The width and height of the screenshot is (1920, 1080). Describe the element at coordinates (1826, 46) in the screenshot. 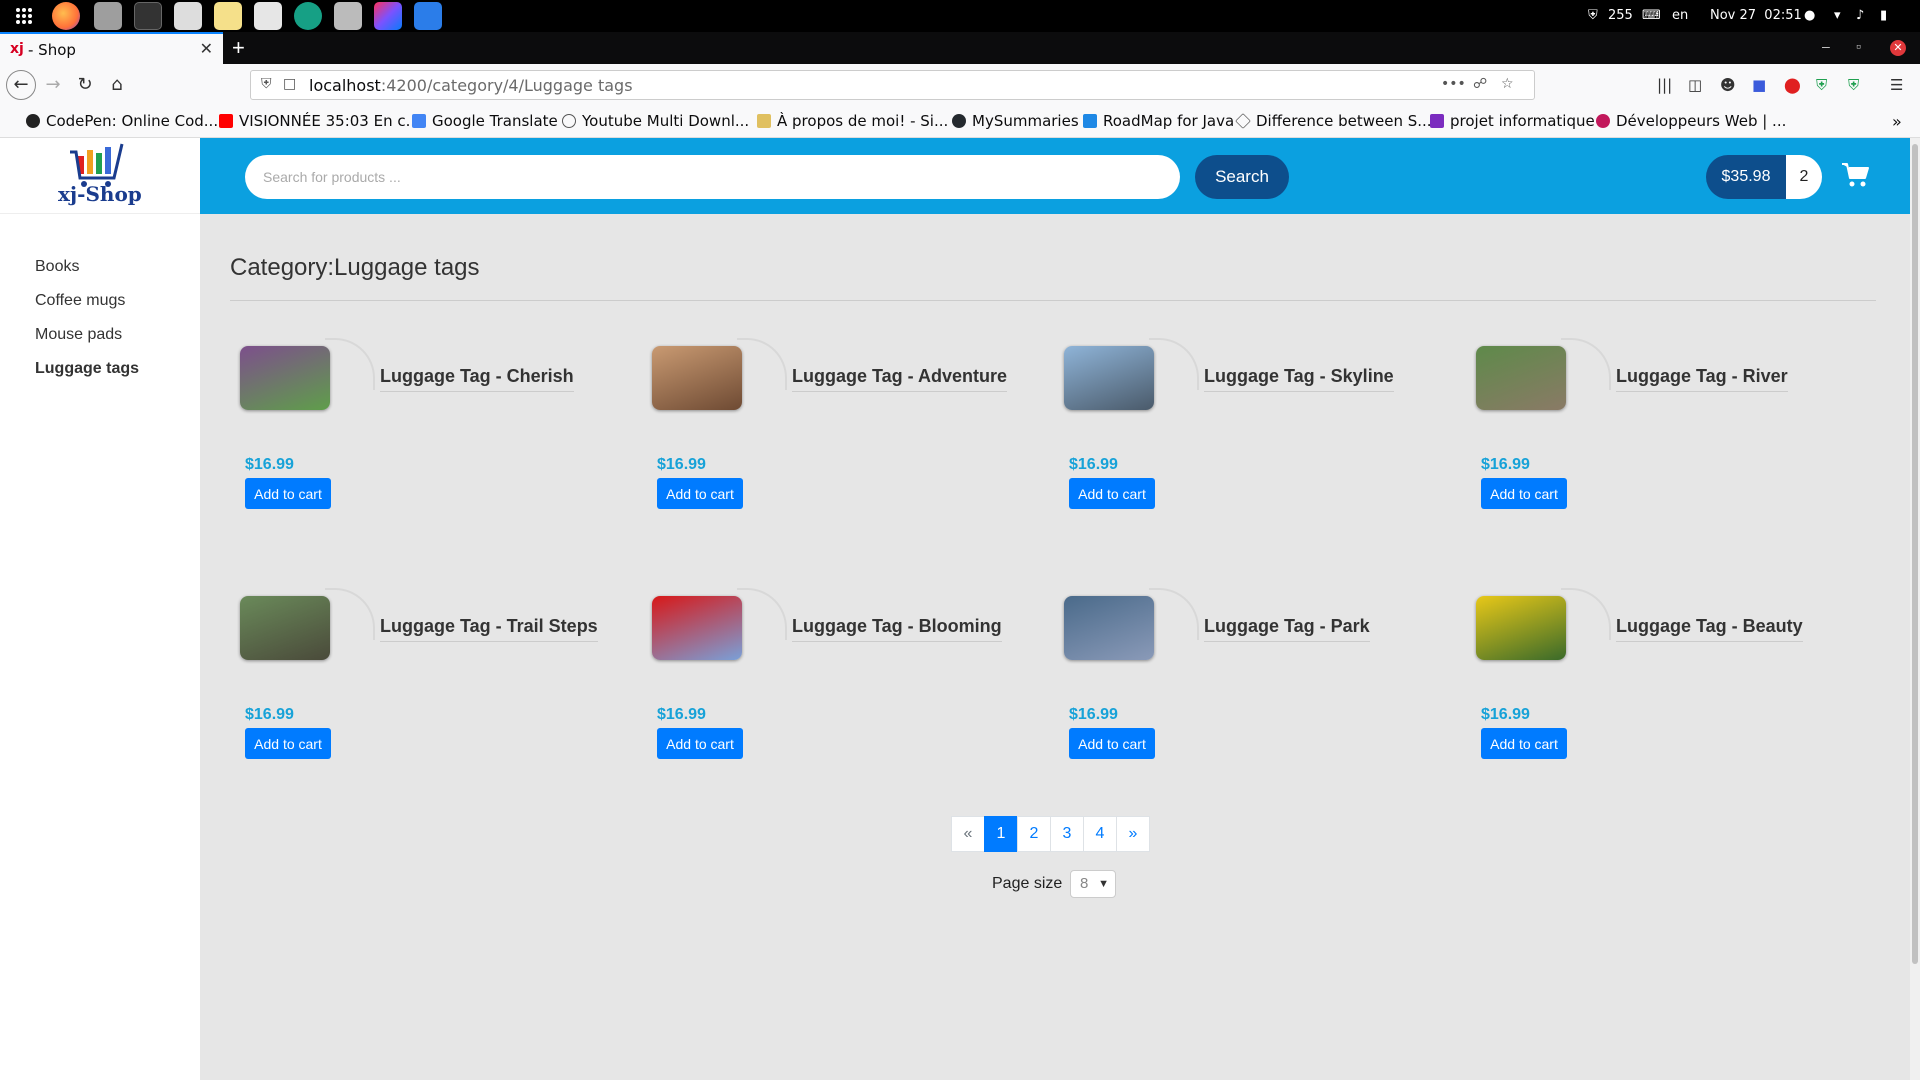

I see `minimize-icon: –` at that location.